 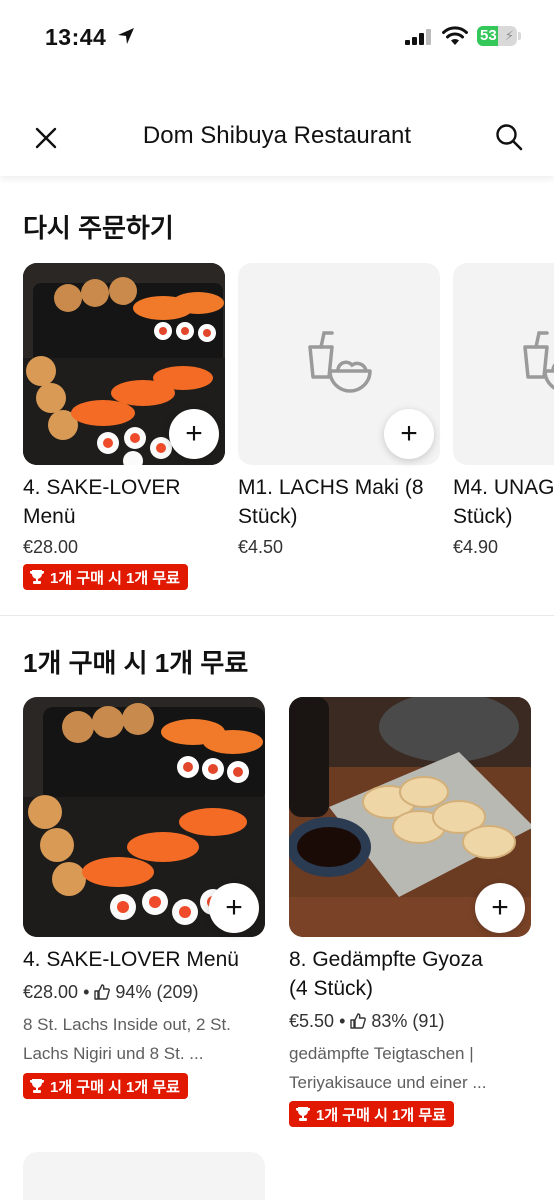 I want to click on bogo-section-title: 1개 구매 시 1개 무료, so click(x=136, y=663).